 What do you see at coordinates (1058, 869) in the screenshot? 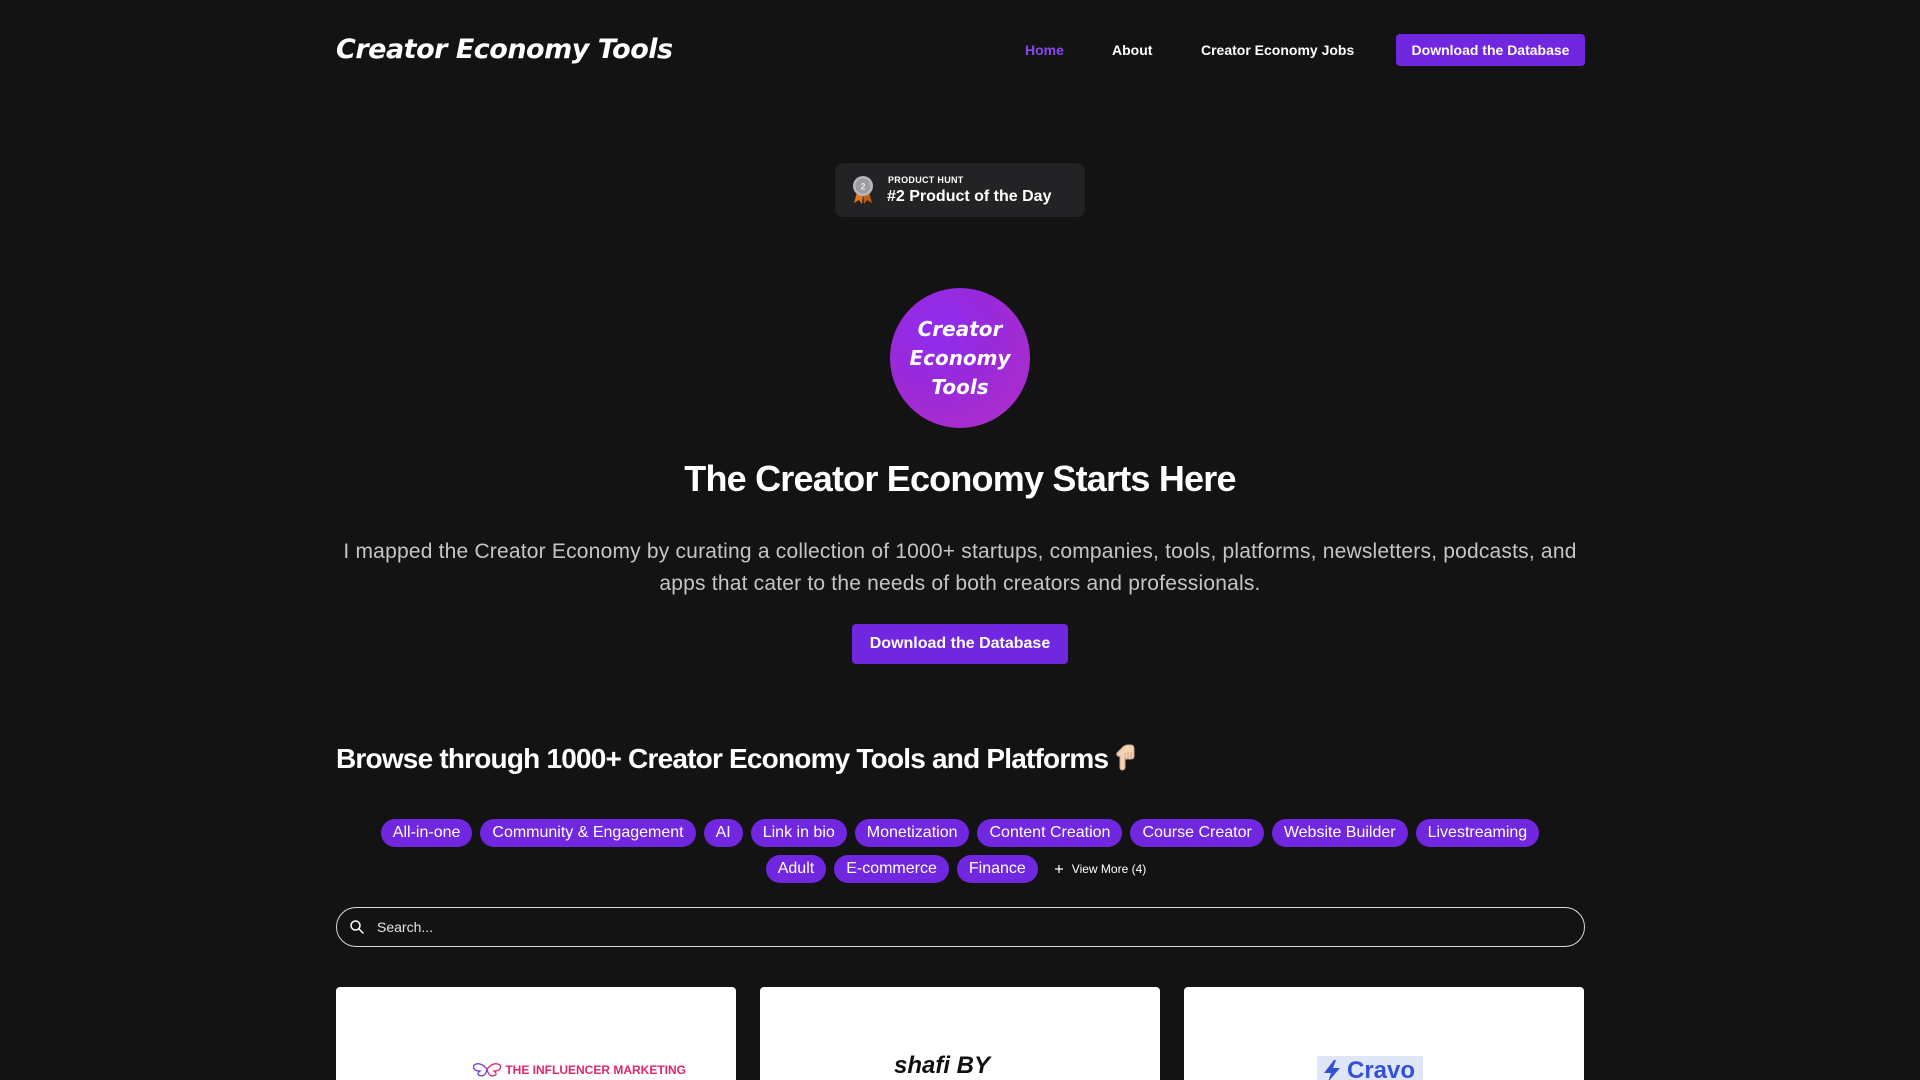
I see `plus-icon` at bounding box center [1058, 869].